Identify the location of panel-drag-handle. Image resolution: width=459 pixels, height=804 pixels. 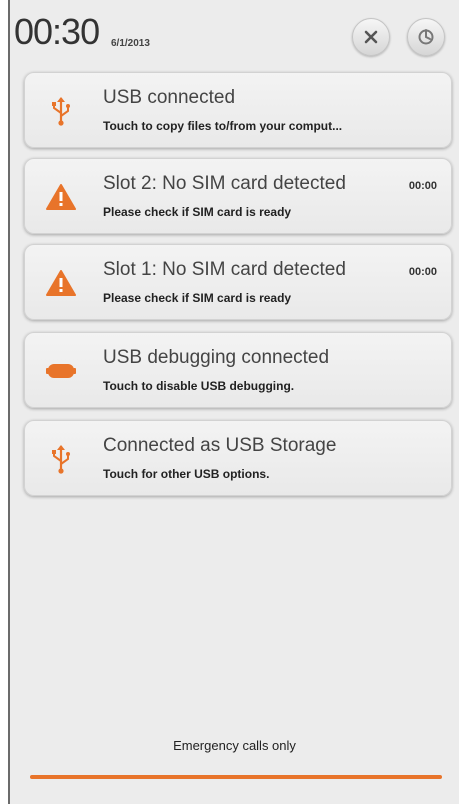
(236, 777).